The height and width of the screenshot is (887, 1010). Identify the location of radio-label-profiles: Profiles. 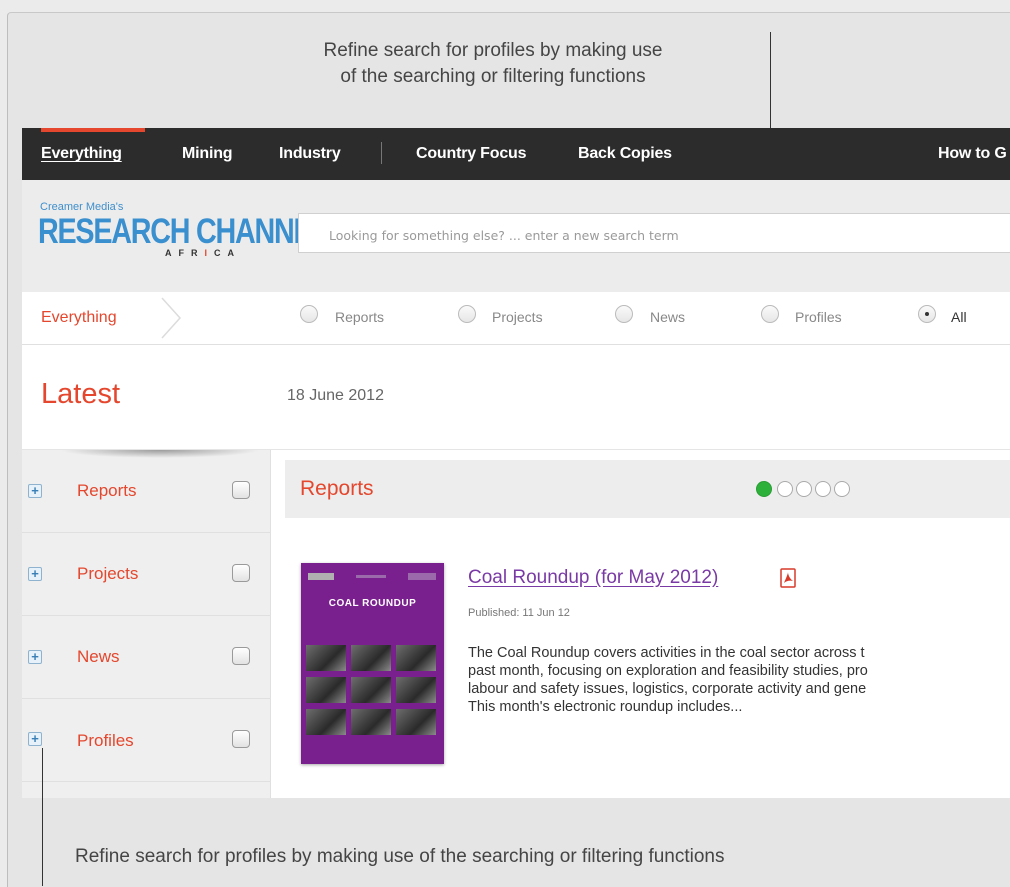
(818, 317).